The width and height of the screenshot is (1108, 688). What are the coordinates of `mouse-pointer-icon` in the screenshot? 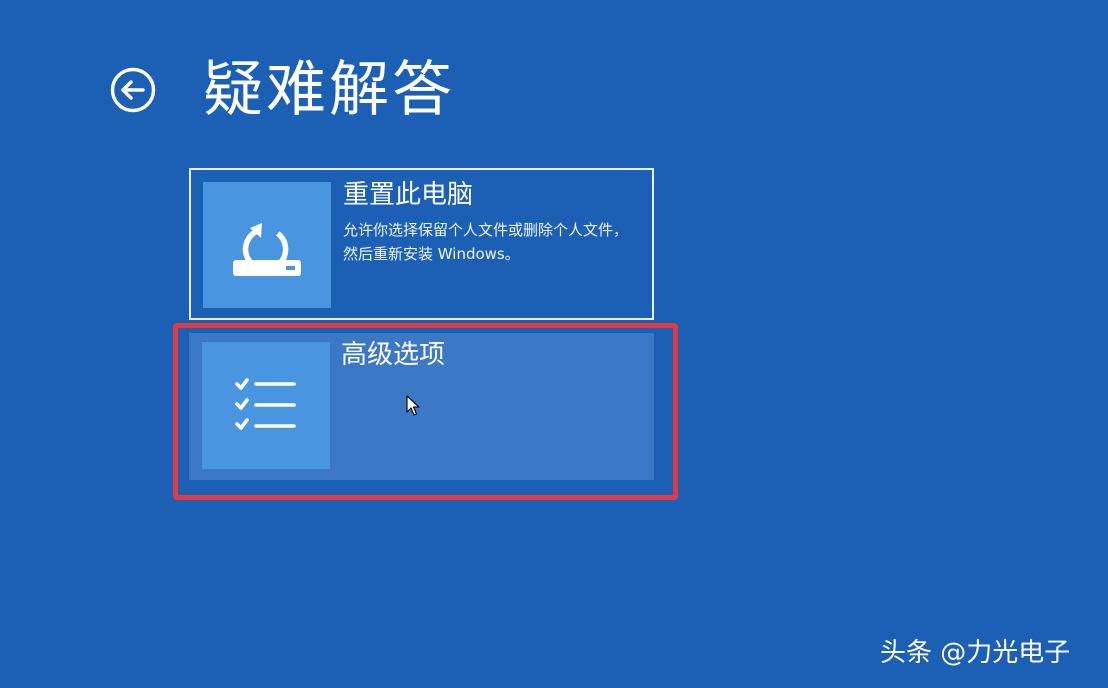 It's located at (413, 406).